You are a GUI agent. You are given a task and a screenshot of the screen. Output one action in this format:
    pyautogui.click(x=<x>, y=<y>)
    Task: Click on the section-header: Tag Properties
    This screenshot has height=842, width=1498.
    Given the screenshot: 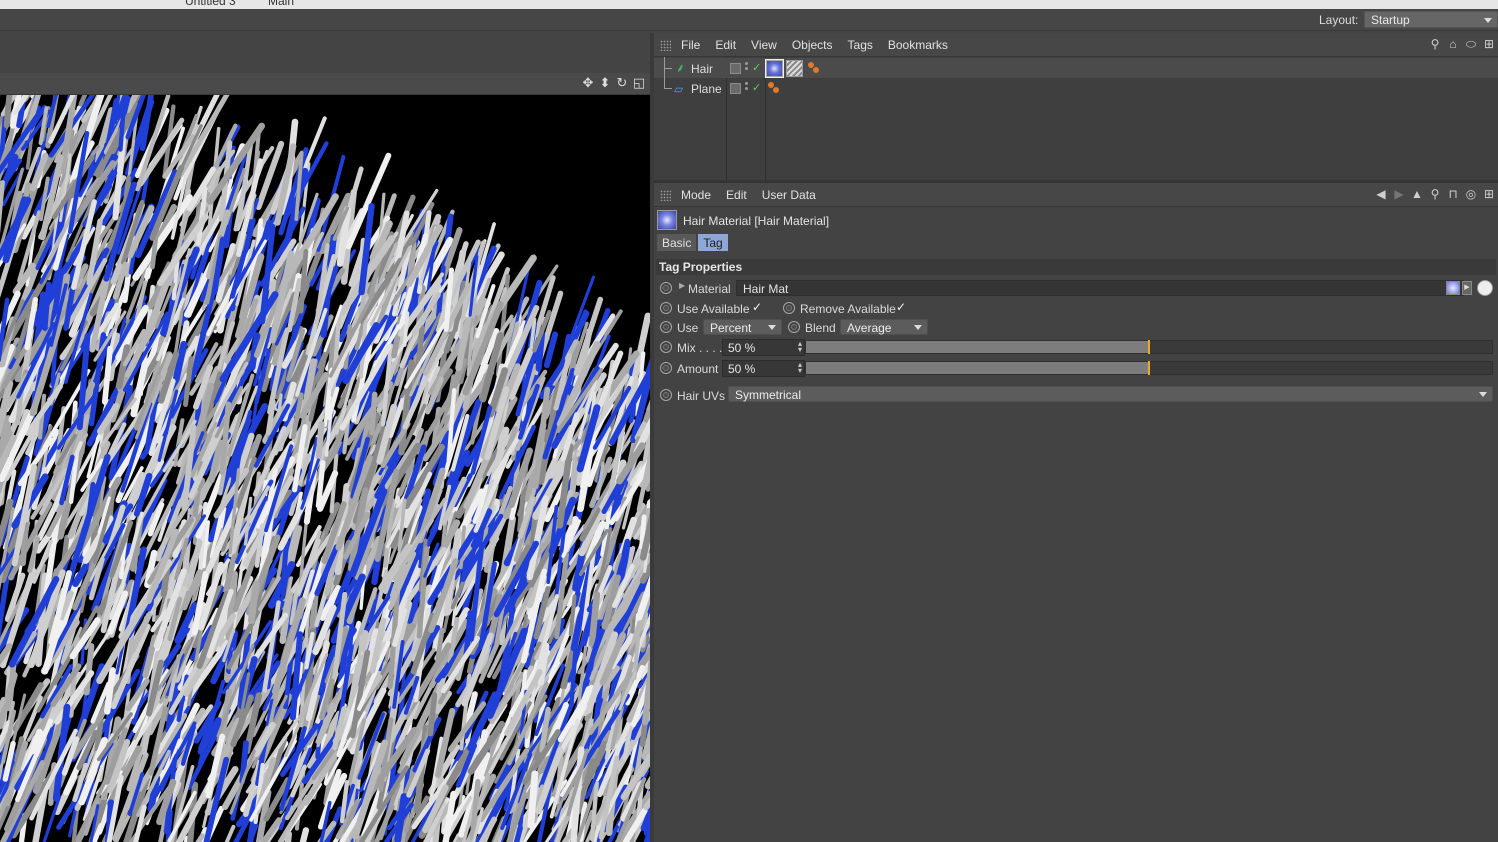 What is the action you would take?
    pyautogui.click(x=1076, y=267)
    